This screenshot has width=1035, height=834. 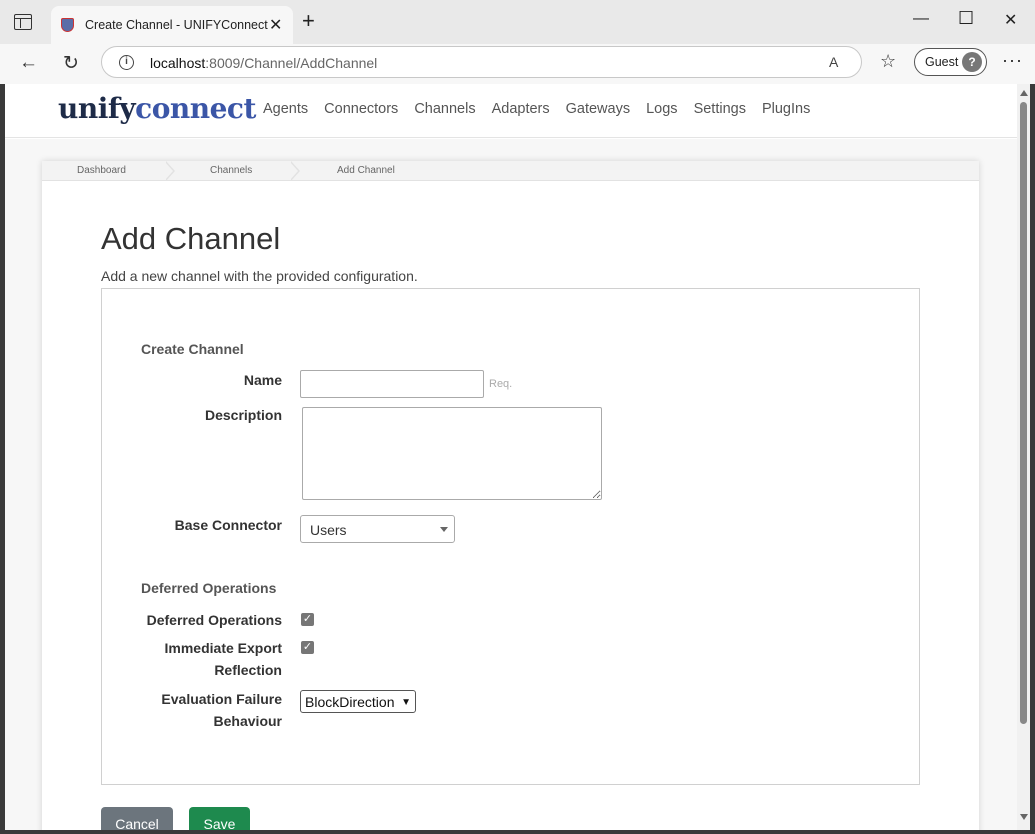 I want to click on nav-gateways: Gateways, so click(x=598, y=109).